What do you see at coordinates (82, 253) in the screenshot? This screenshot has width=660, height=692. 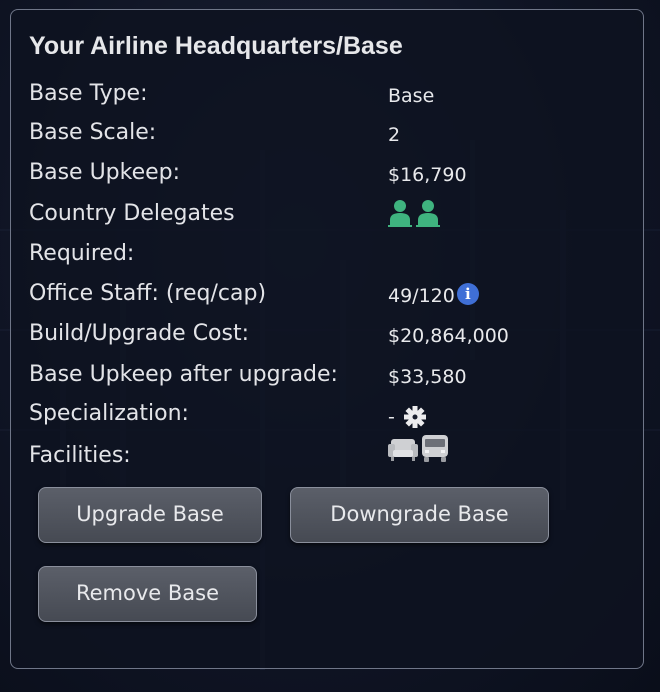 I see `country-delegates-label-line2: Required:` at bounding box center [82, 253].